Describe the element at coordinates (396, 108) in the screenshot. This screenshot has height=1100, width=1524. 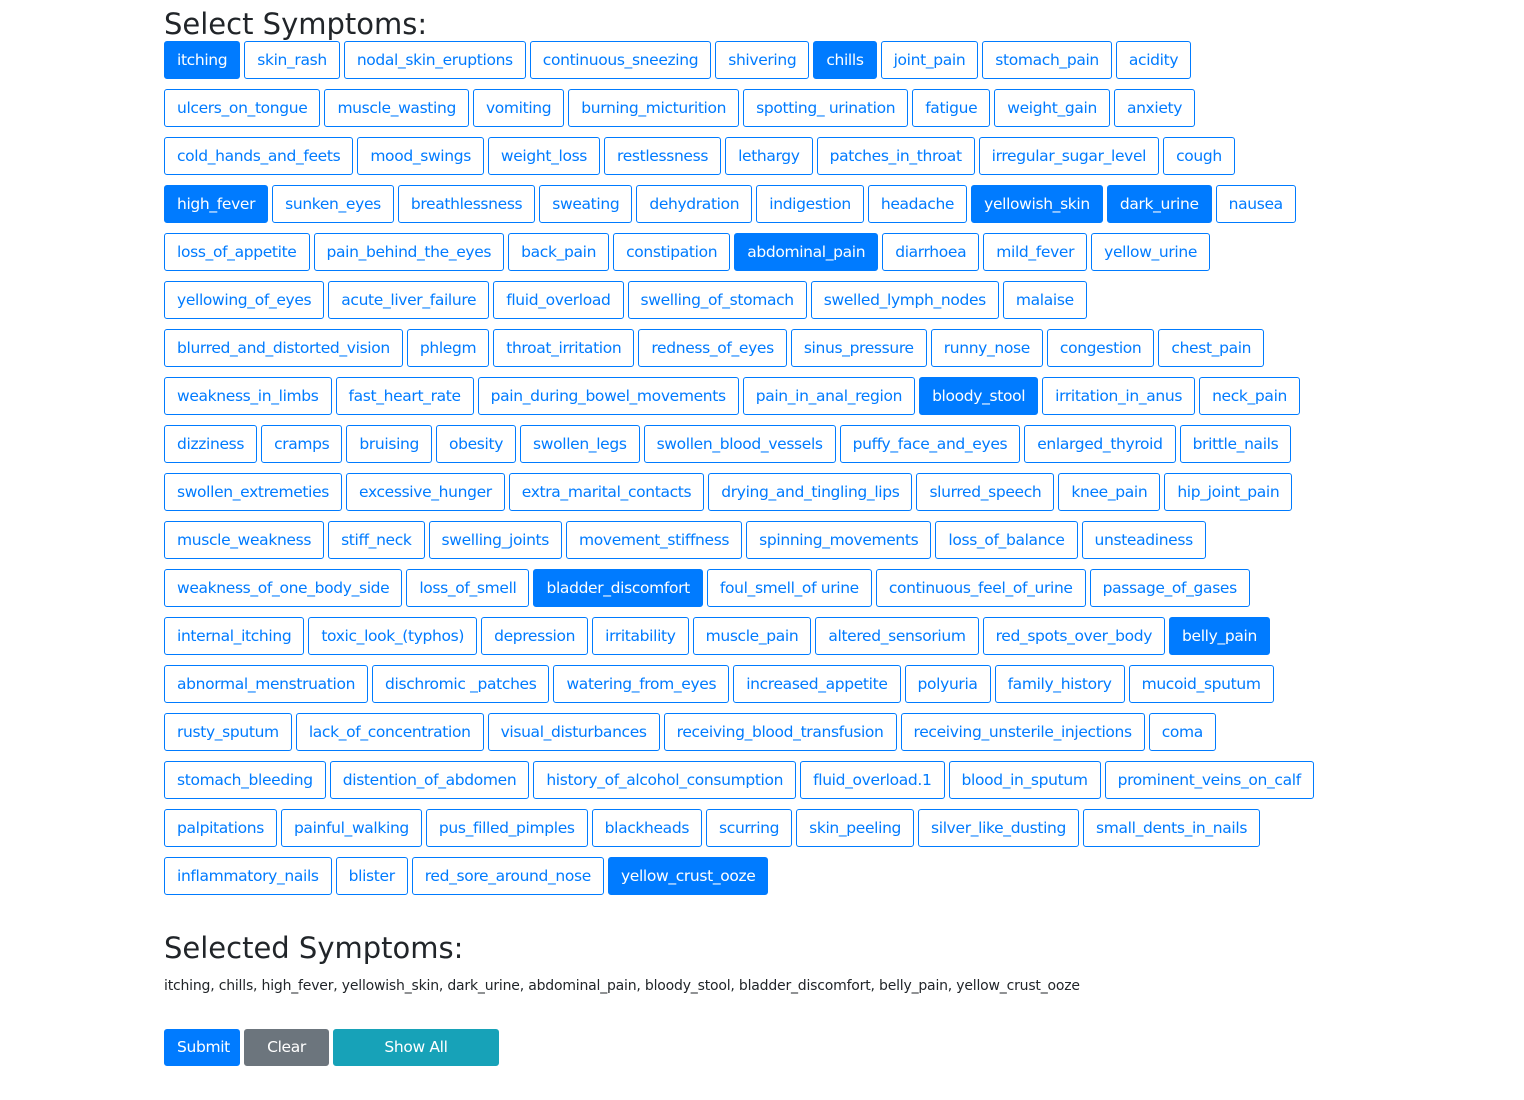
I see `symptom-button: muscle_wasting` at that location.